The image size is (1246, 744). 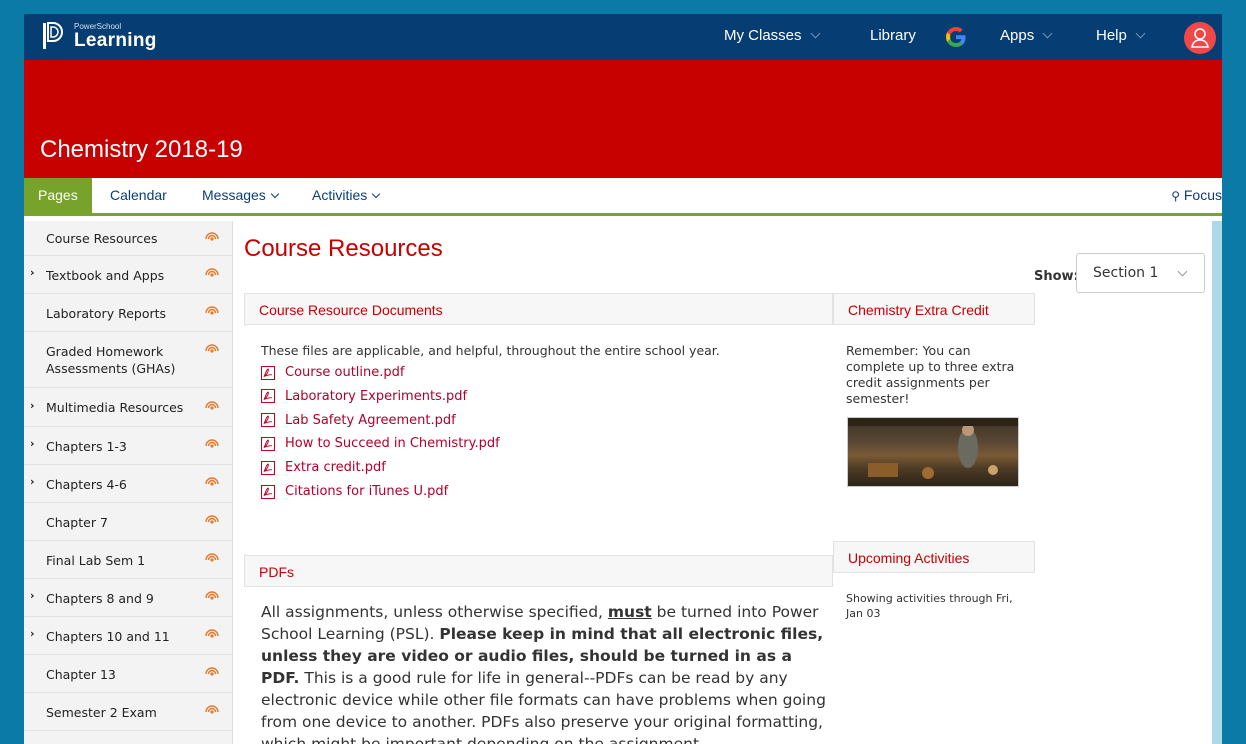 What do you see at coordinates (956, 37) in the screenshot?
I see `google-icon` at bounding box center [956, 37].